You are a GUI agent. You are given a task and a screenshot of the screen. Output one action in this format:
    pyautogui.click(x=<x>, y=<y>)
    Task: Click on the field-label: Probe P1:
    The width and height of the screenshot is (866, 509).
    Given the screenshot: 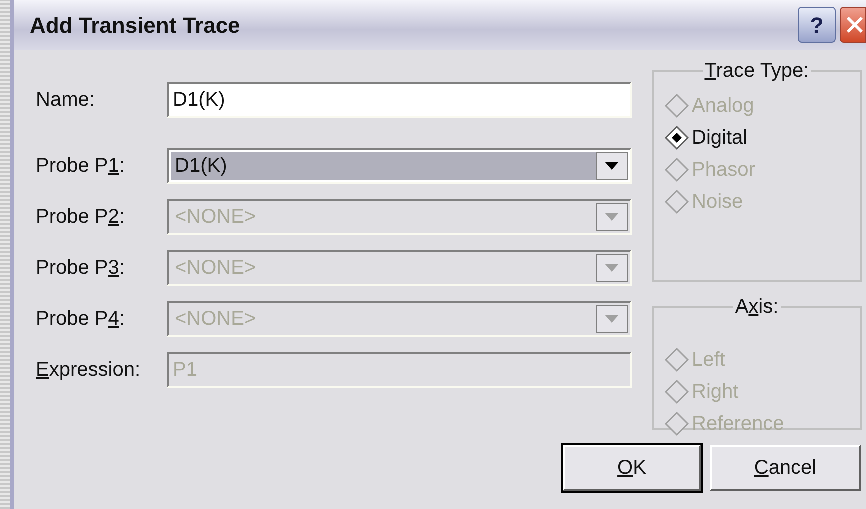 What is the action you would take?
    pyautogui.click(x=81, y=166)
    